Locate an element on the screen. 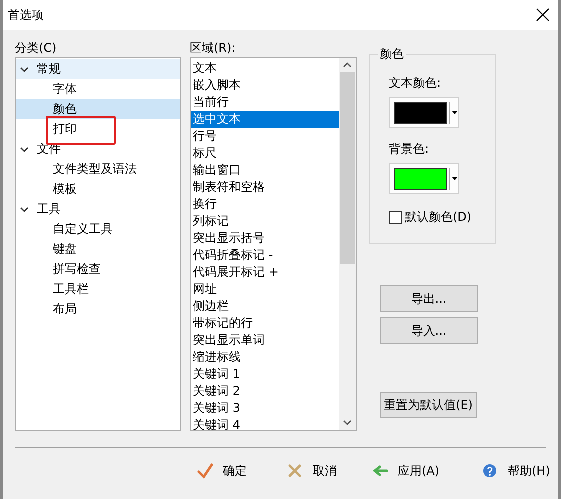 The image size is (561, 499). tree-item: 常规 is located at coordinates (98, 69).